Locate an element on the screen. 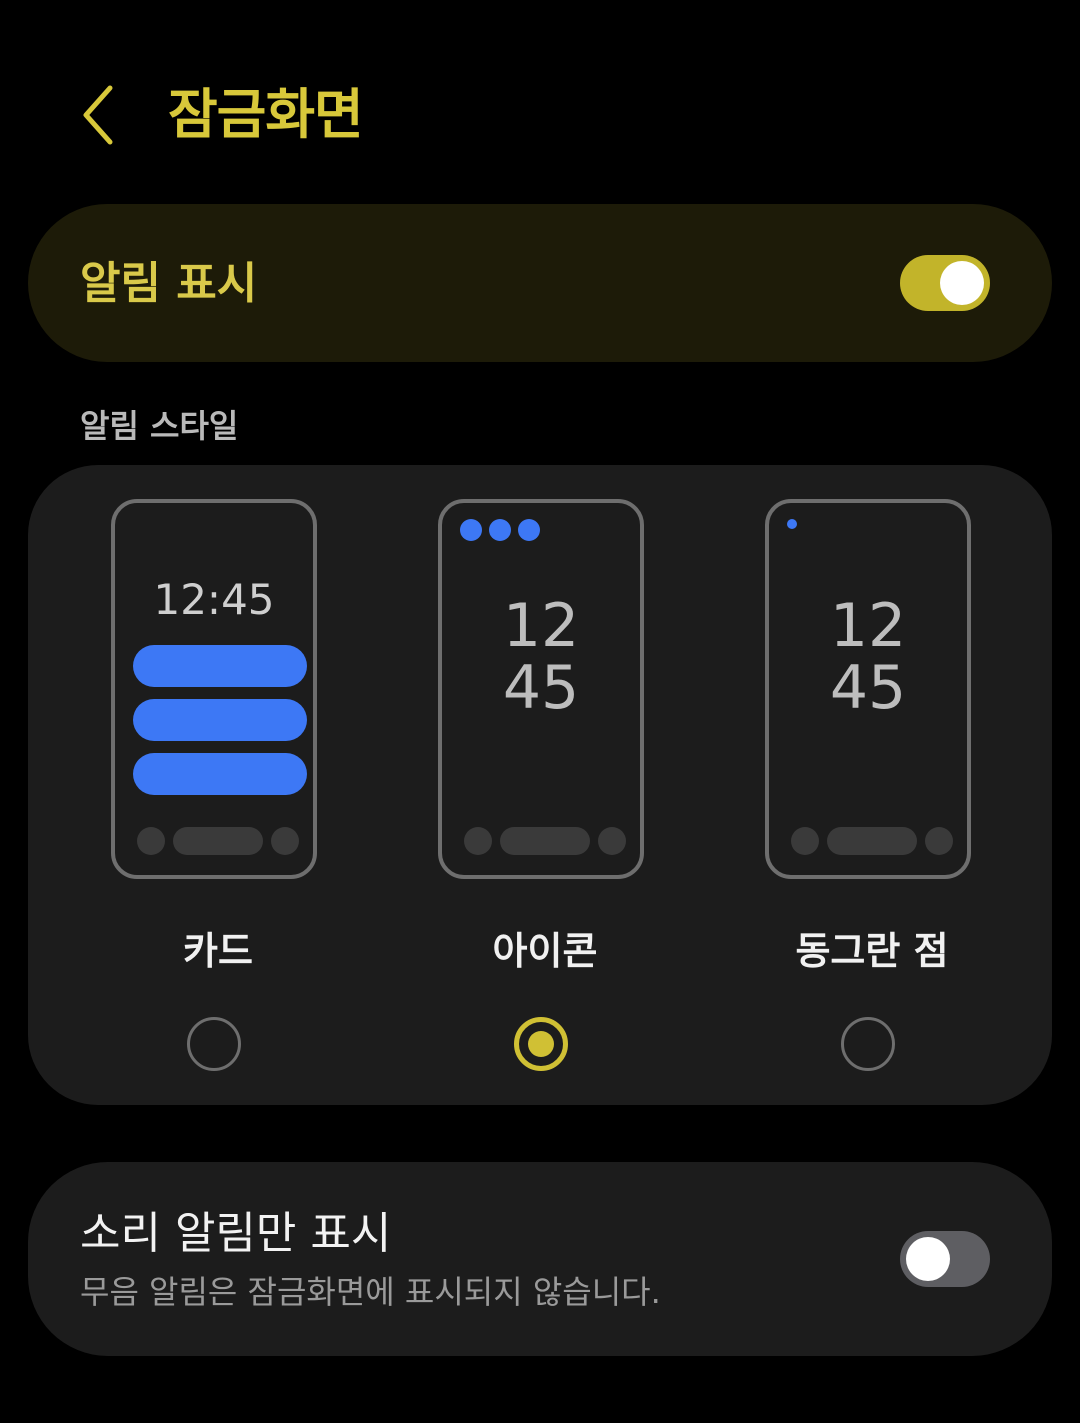 The height and width of the screenshot is (1423, 1080). show-notifications-toggle is located at coordinates (945, 283).